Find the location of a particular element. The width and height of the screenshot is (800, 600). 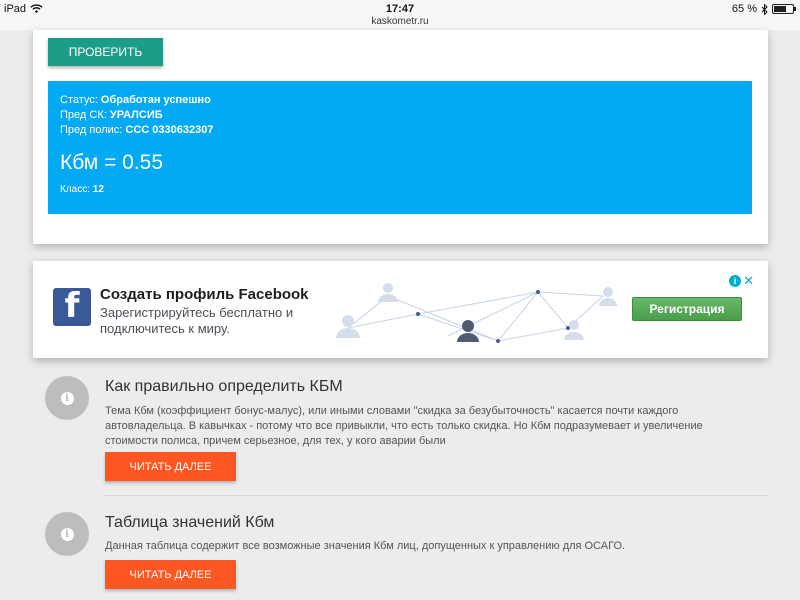

kbm-value: Кбм = 0.55 is located at coordinates (112, 162).